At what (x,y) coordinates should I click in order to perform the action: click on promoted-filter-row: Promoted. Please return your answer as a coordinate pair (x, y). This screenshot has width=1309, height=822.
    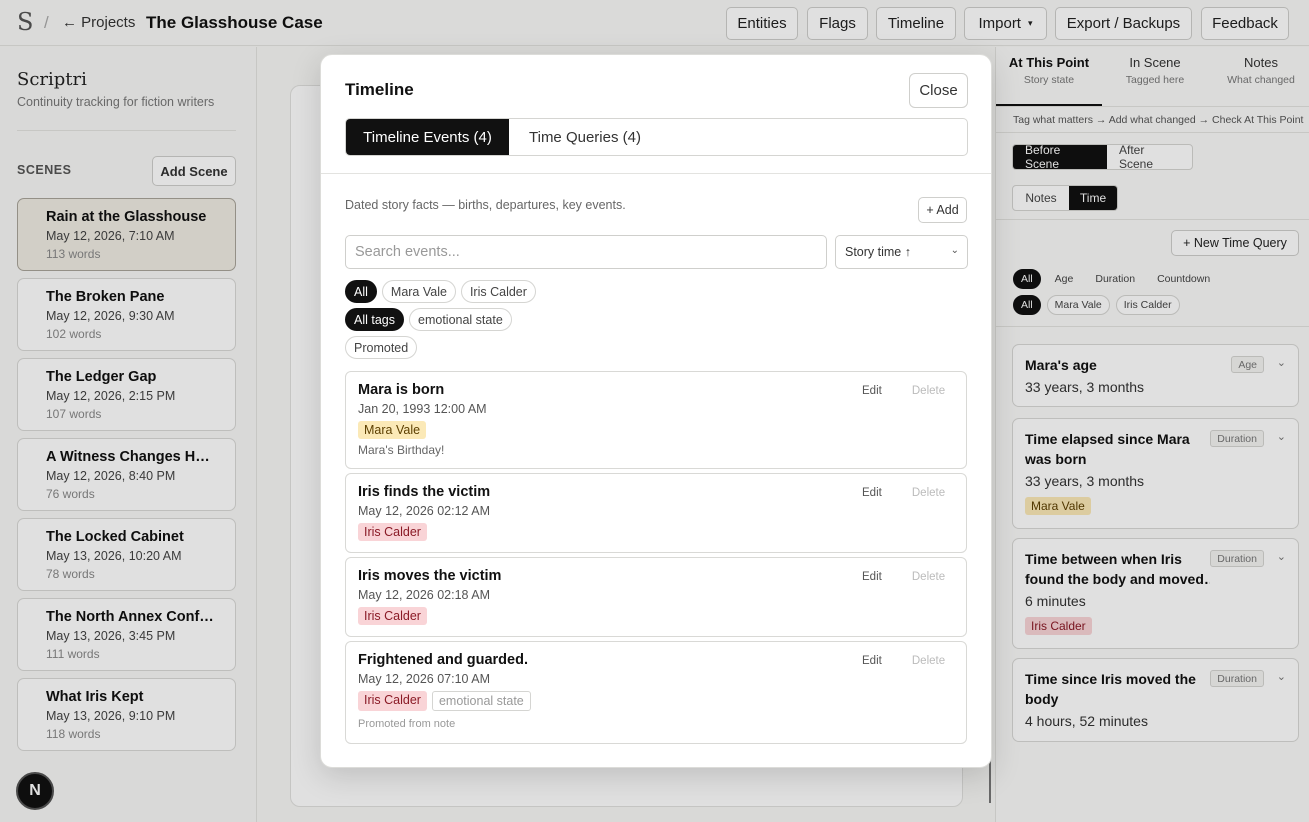
    Looking at the image, I should click on (381, 347).